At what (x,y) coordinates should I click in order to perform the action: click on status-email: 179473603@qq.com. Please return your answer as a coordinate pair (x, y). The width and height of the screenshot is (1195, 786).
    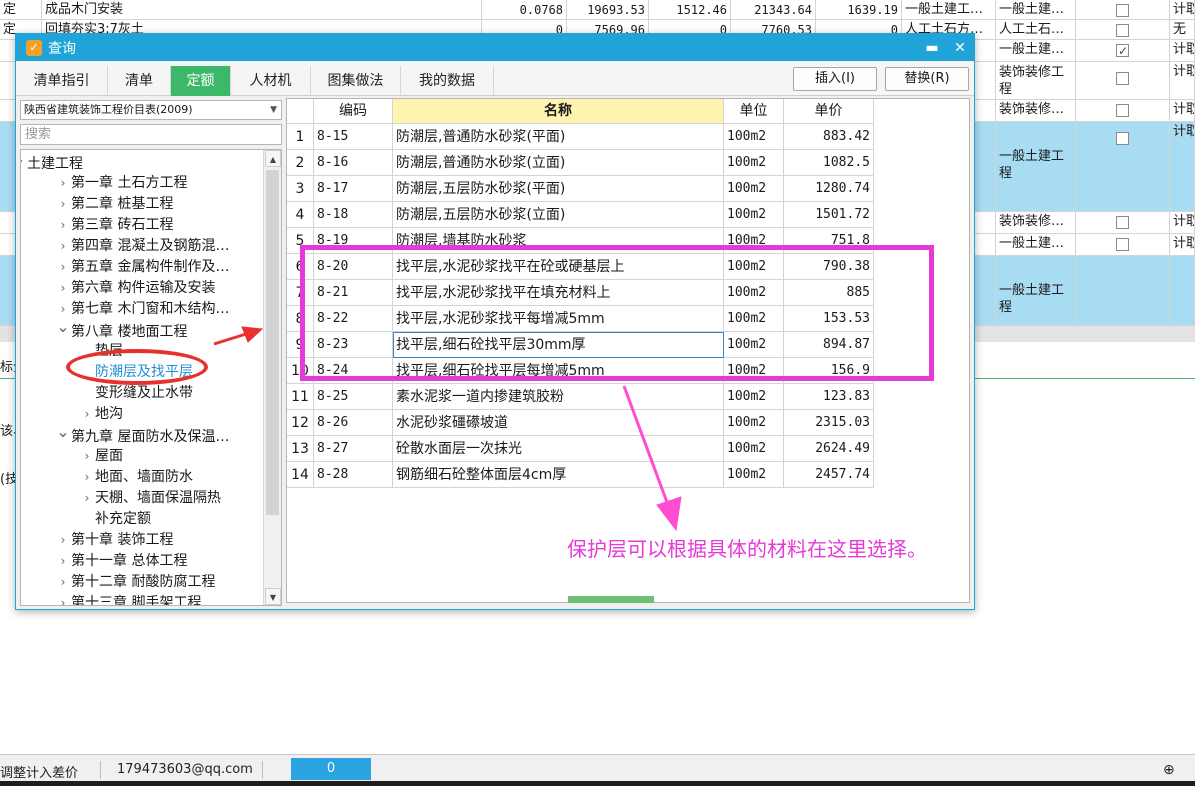
    Looking at the image, I should click on (185, 769).